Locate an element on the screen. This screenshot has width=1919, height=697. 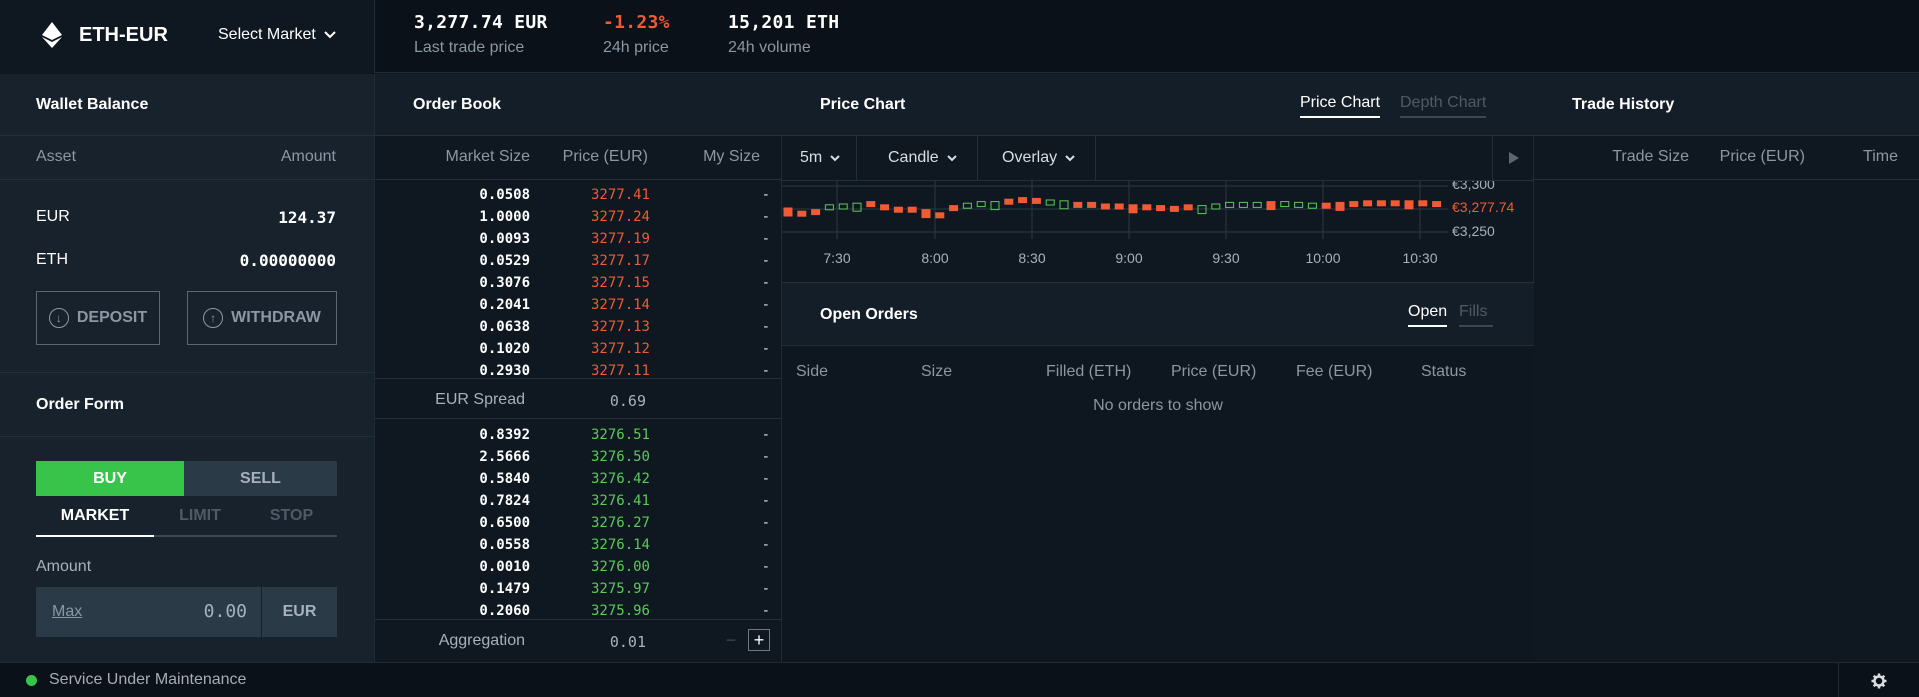
bid-row: 0.0010 3276.00 - is located at coordinates (578, 567).